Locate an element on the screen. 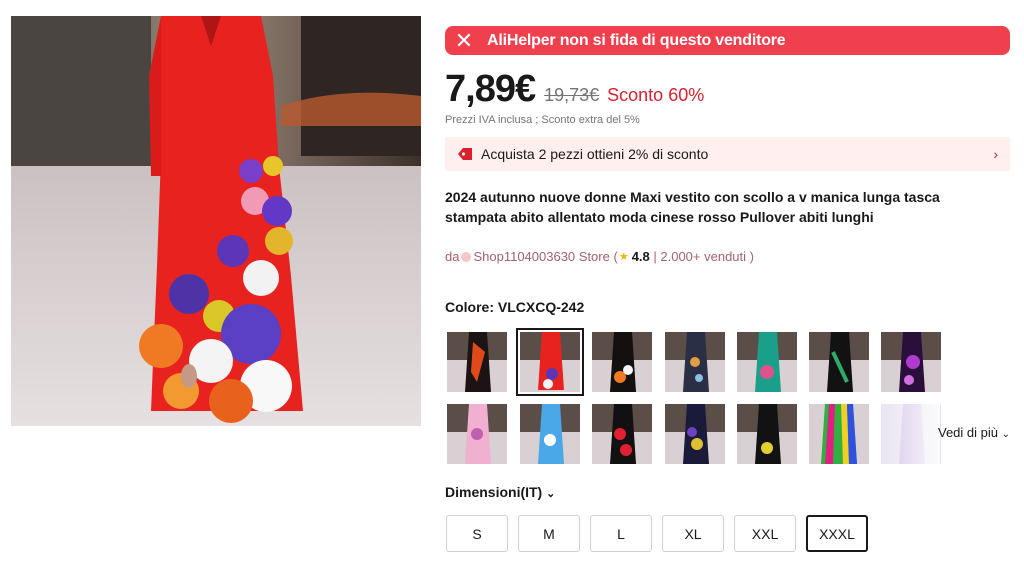  price-row: 7,89€ 19,73€ Sconto 60% is located at coordinates (574, 90).